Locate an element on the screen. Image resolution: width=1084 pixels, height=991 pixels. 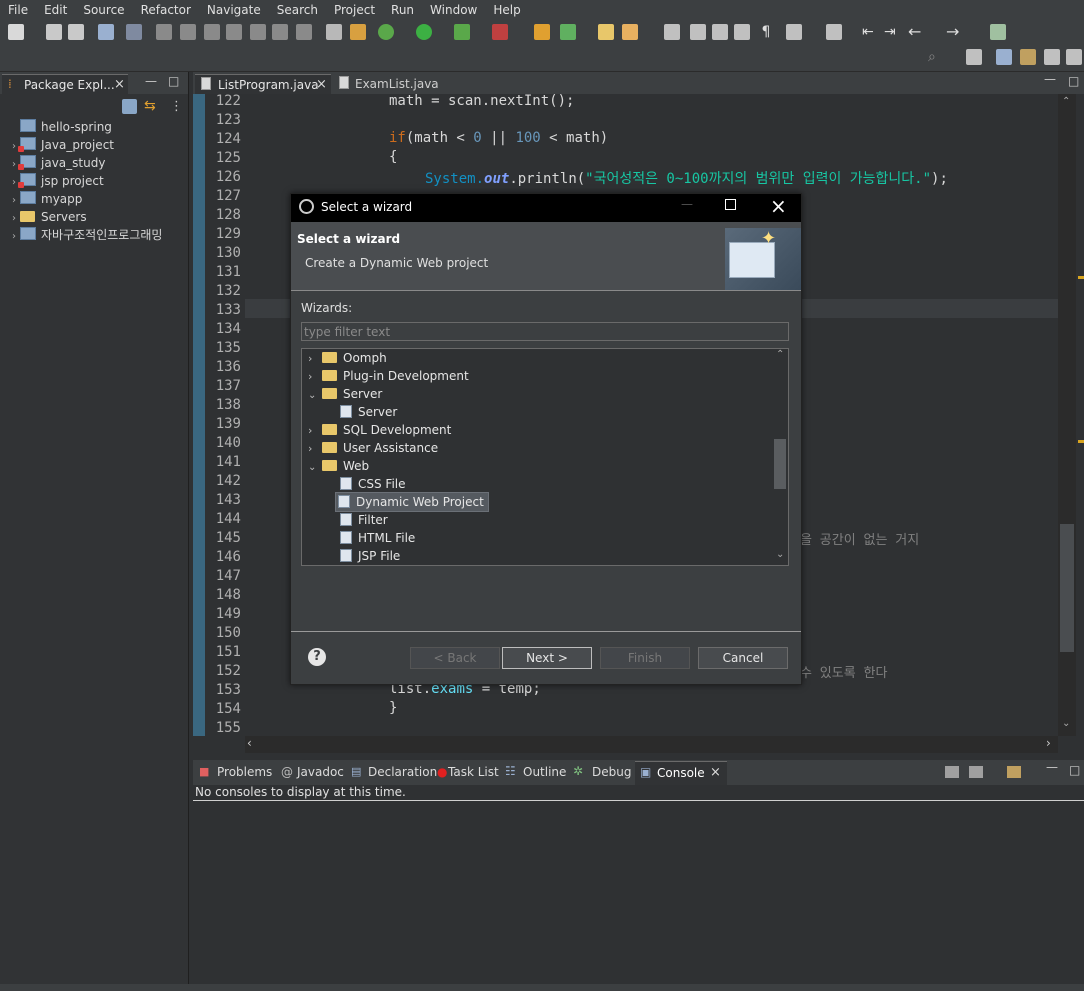
open-console-icon is located at coordinates (1014, 772).